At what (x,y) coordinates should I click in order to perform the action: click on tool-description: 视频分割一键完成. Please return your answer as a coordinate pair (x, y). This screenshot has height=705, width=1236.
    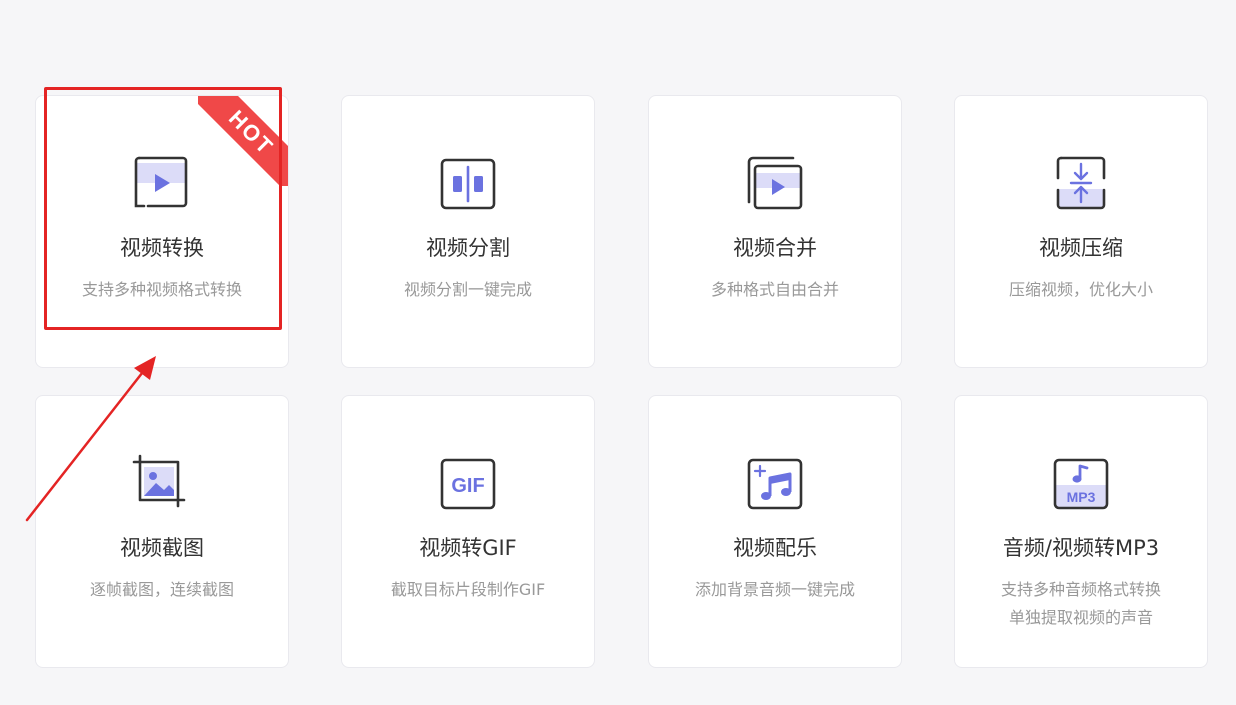
    Looking at the image, I should click on (467, 289).